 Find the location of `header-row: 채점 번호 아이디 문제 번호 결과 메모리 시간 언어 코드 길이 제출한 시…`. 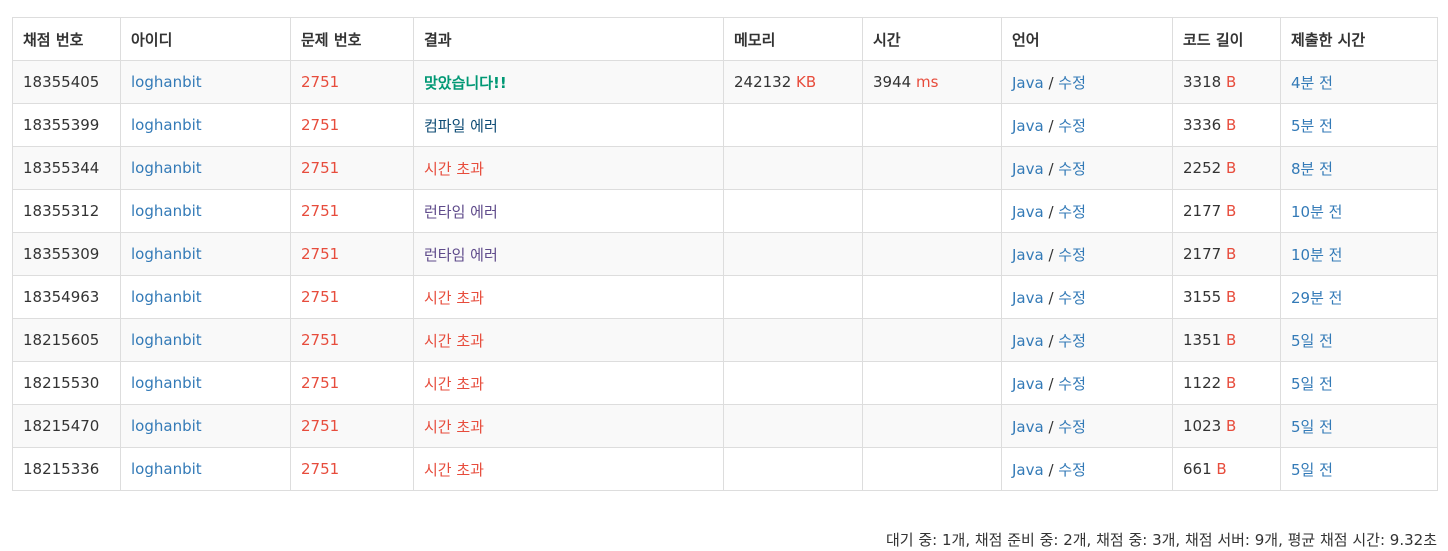

header-row: 채점 번호 아이디 문제 번호 결과 메모리 시간 언어 코드 길이 제출한 시… is located at coordinates (725, 39).